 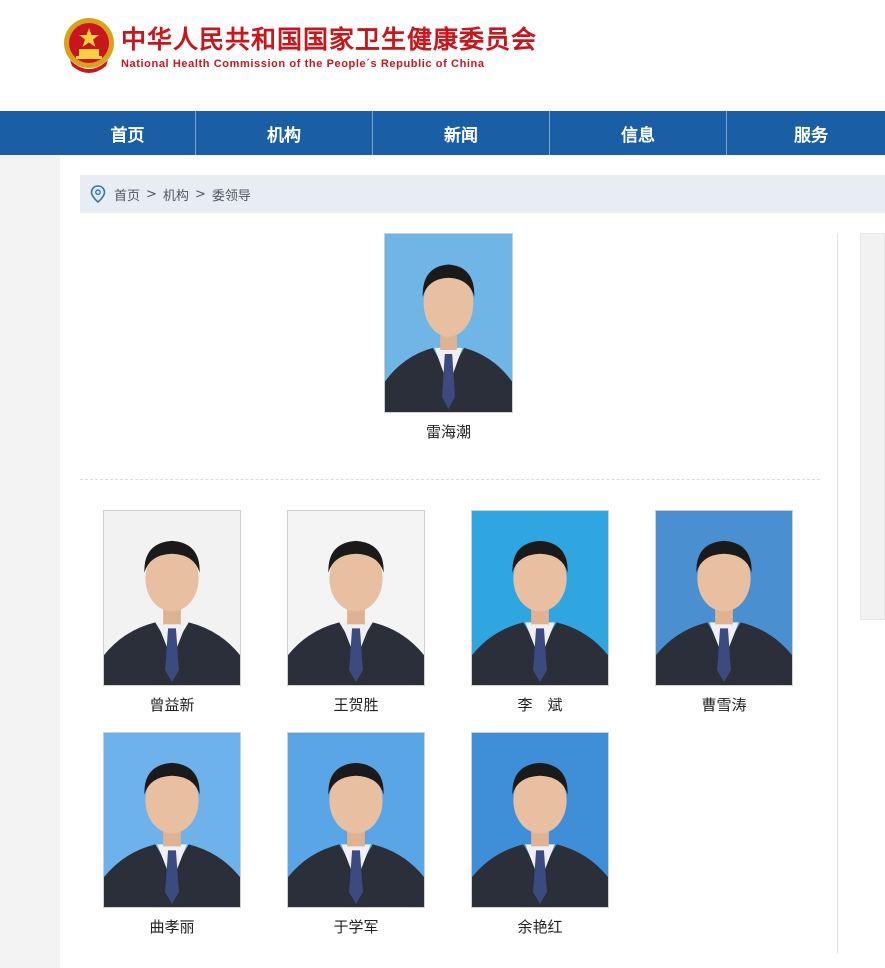 What do you see at coordinates (482, 194) in the screenshot?
I see `breadcrumb: 首页 > 机构 > 委领导` at bounding box center [482, 194].